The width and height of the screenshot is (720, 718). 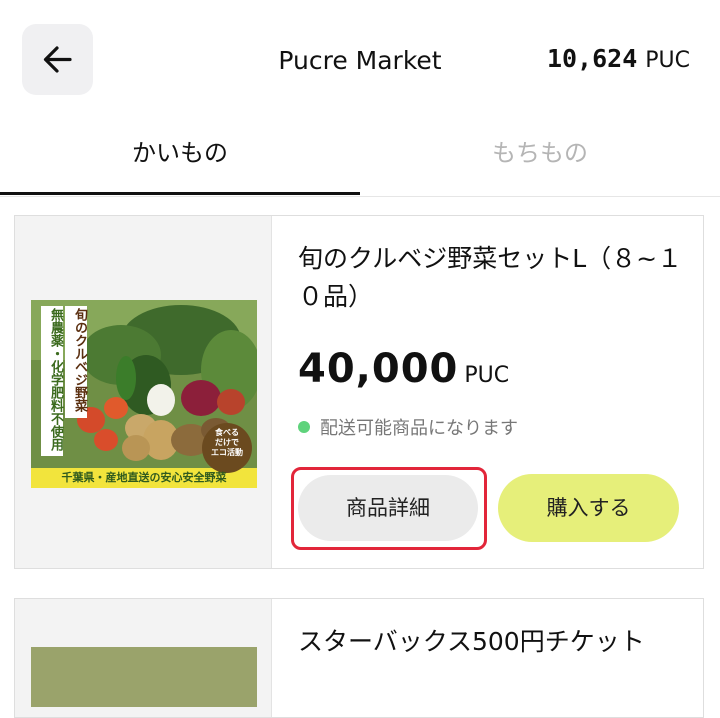 I want to click on image-caption-left: 無農薬・化学肥料不使用, so click(x=55, y=379).